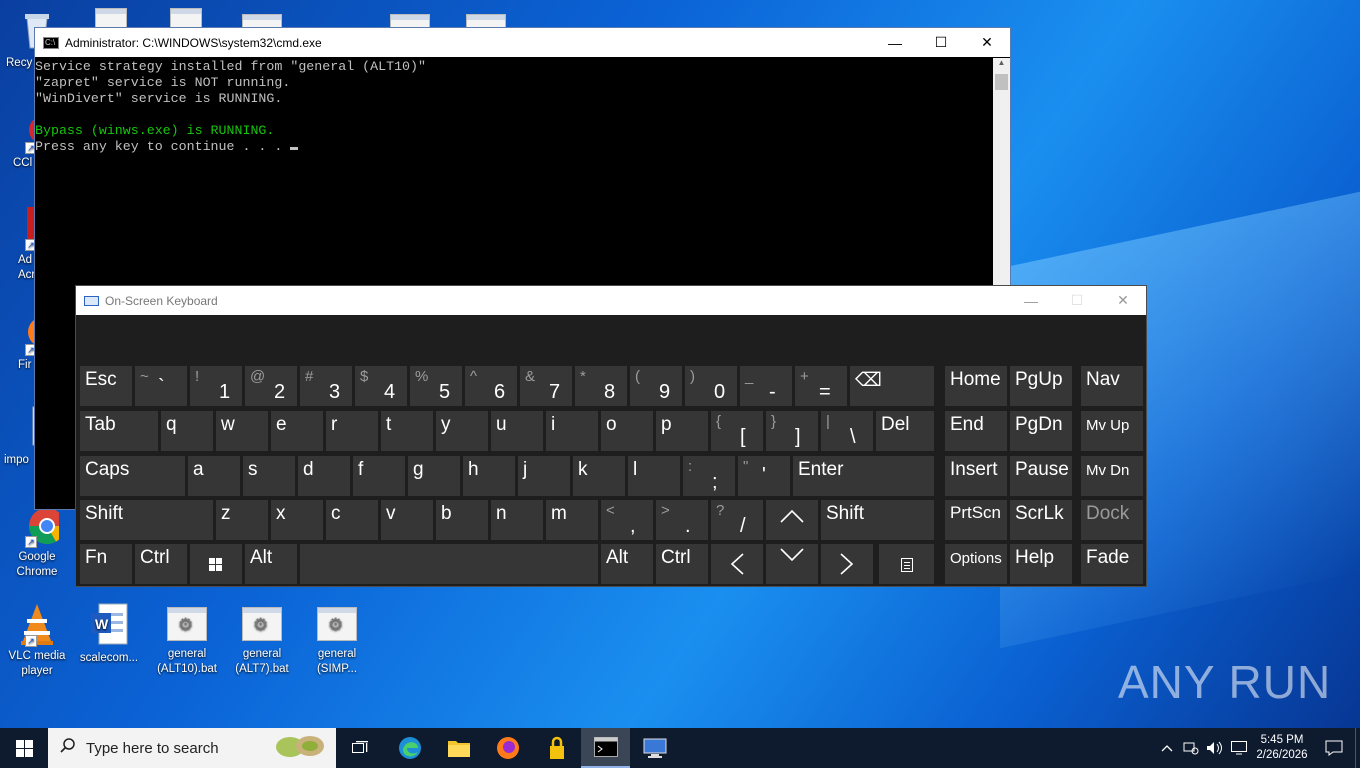  Describe the element at coordinates (976, 476) in the screenshot. I see `key-insert: Insert` at that location.